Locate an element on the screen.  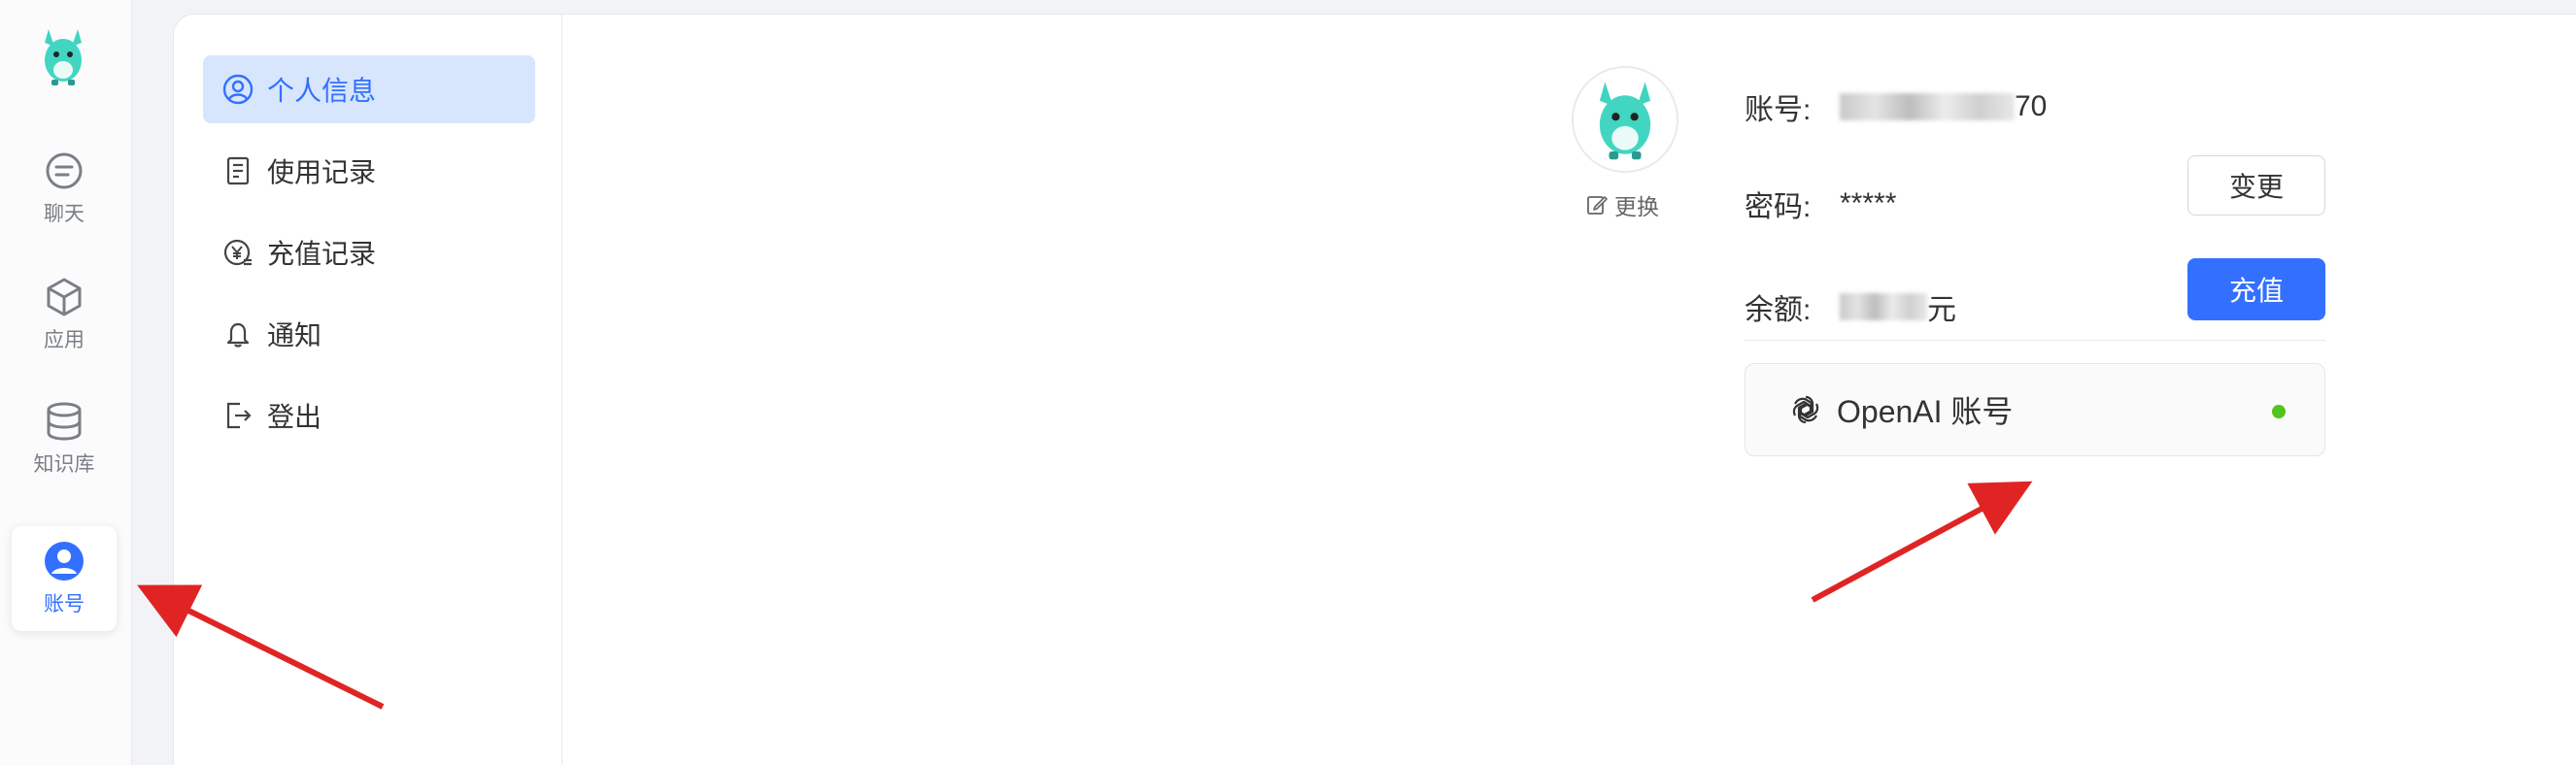
bell-icon is located at coordinates (238, 335).